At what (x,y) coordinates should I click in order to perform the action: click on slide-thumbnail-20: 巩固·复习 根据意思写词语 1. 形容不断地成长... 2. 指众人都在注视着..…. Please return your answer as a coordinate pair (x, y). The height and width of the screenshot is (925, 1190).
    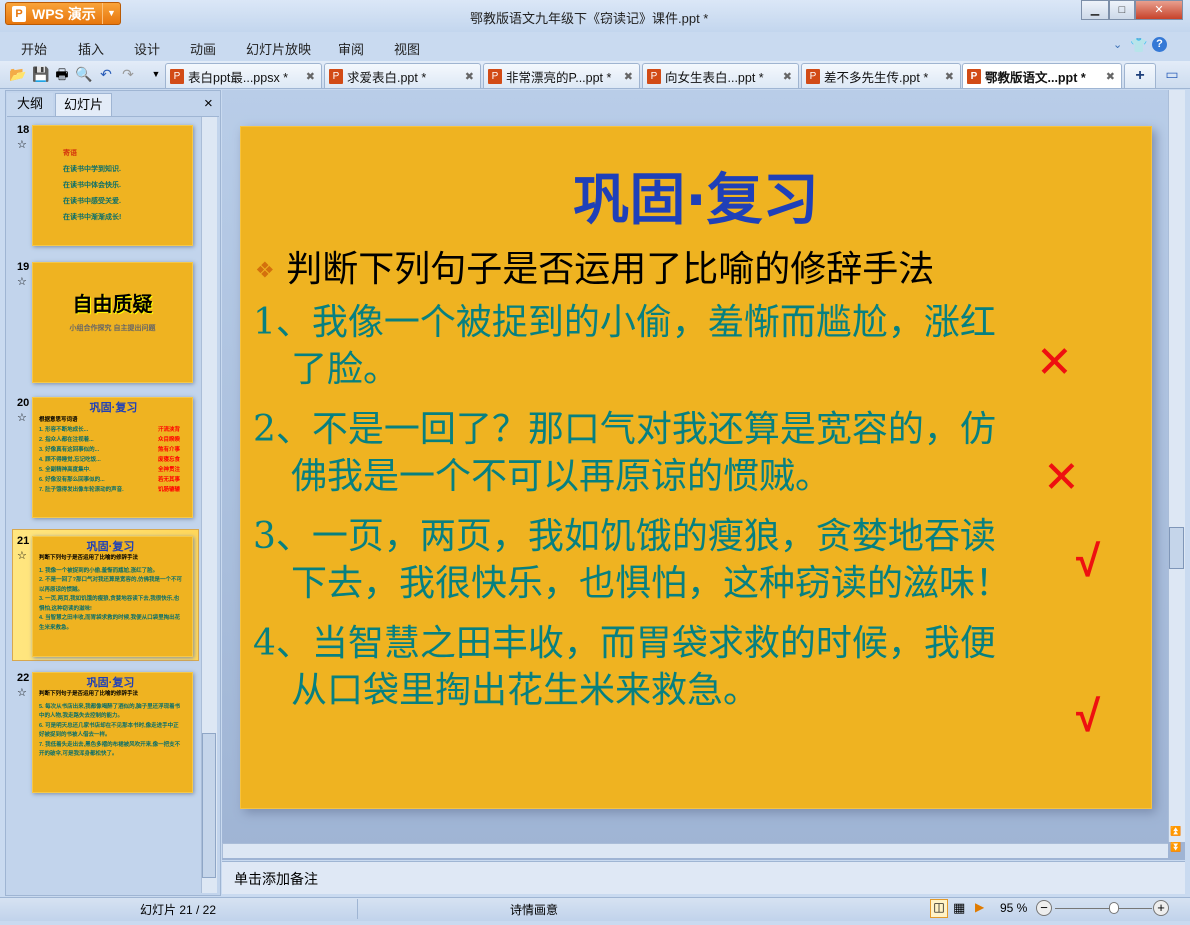
    Looking at the image, I should click on (112, 457).